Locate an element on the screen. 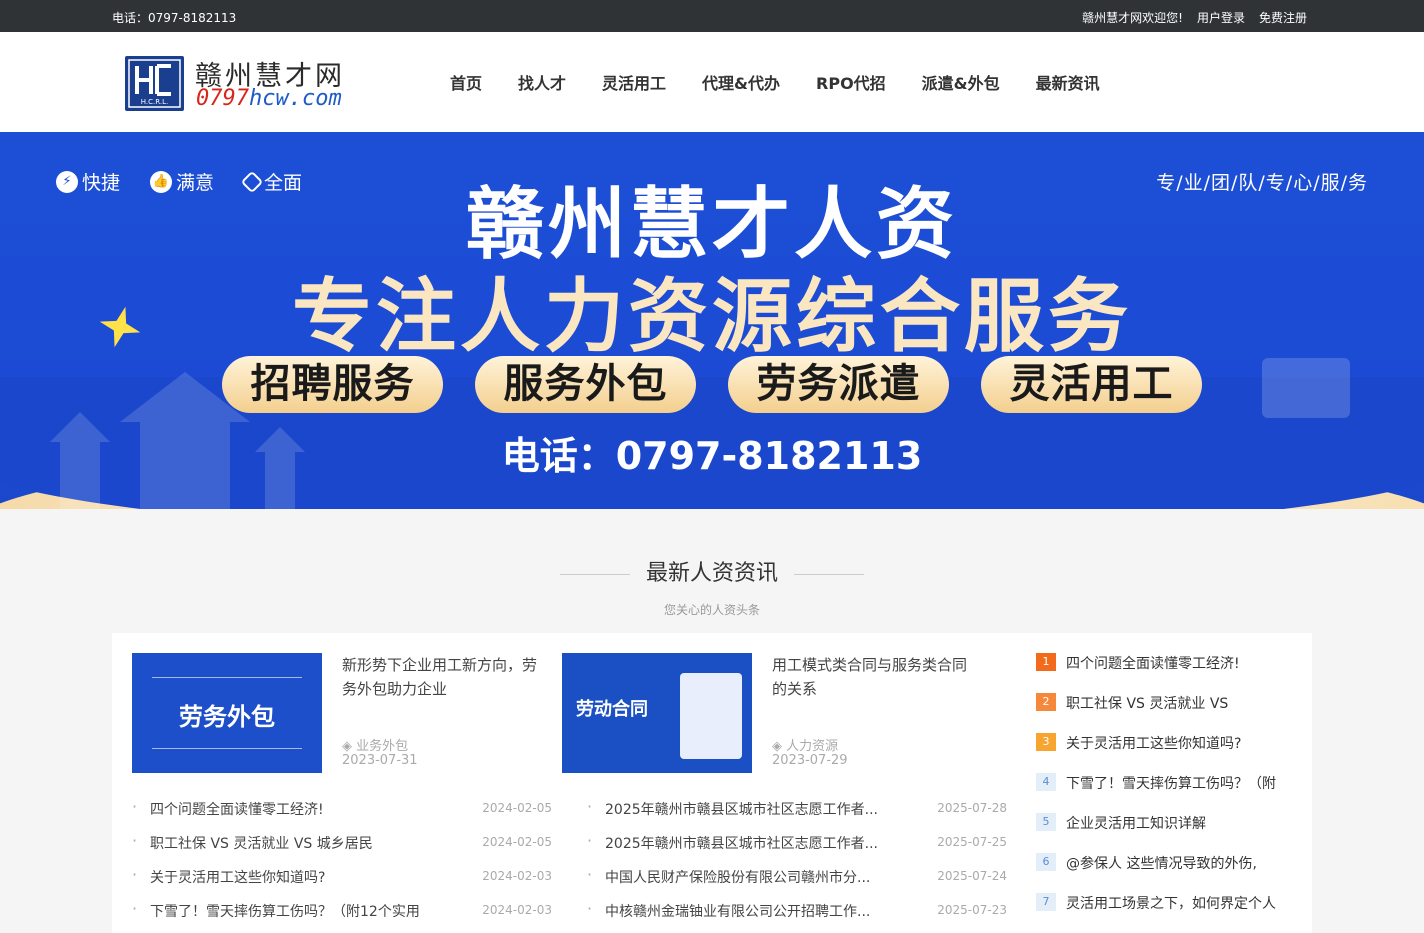  list-item: 2025年赣州市赣县区城市社区志愿工作者... 2025-07-28 is located at coordinates (797, 815).